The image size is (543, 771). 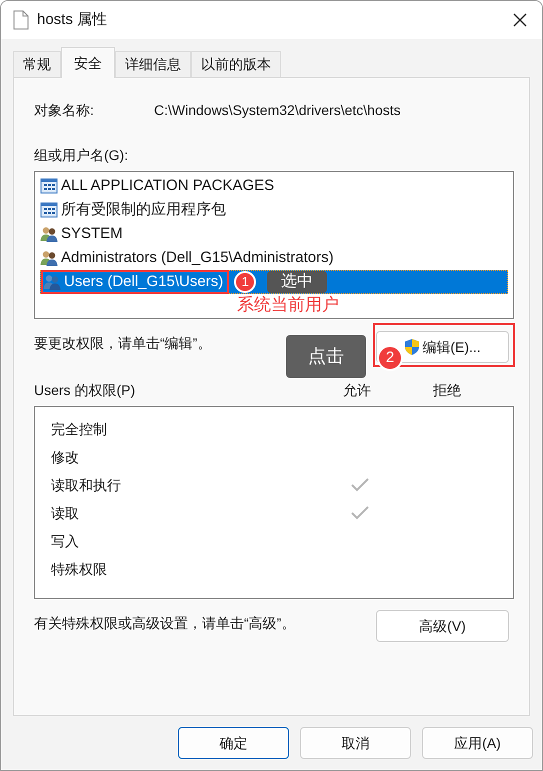 I want to click on user-name: Users (Dell_G15\Users), so click(x=144, y=282).